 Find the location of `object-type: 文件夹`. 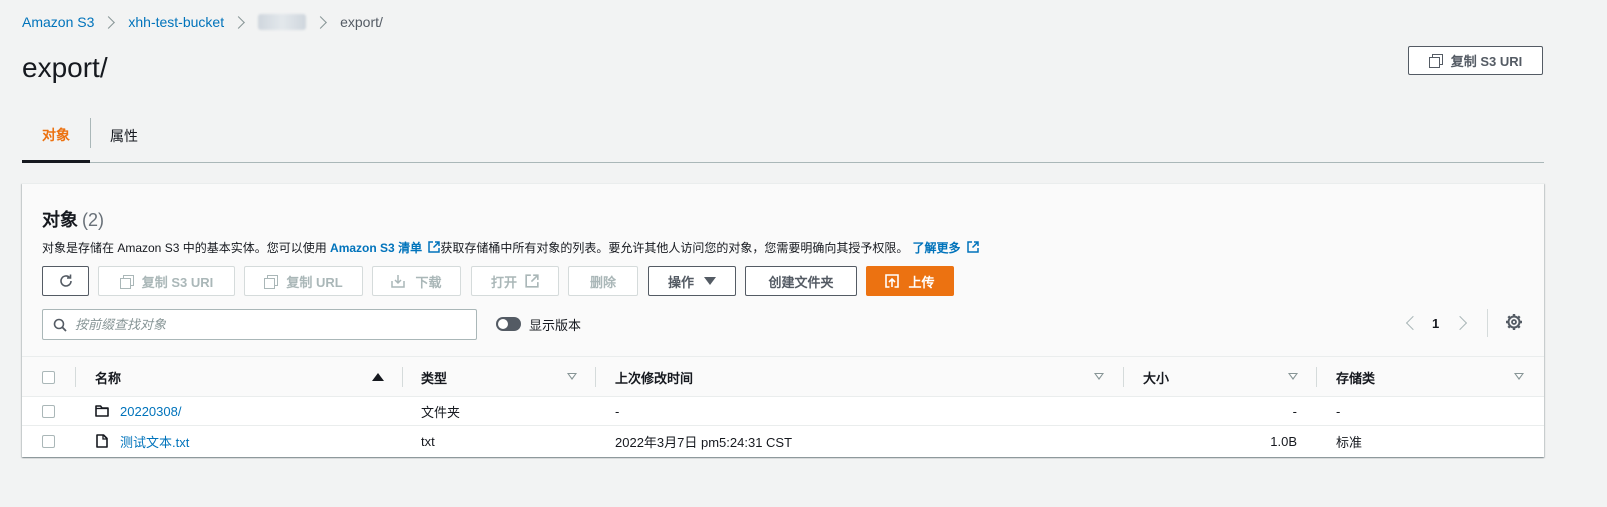

object-type: 文件夹 is located at coordinates (441, 412).